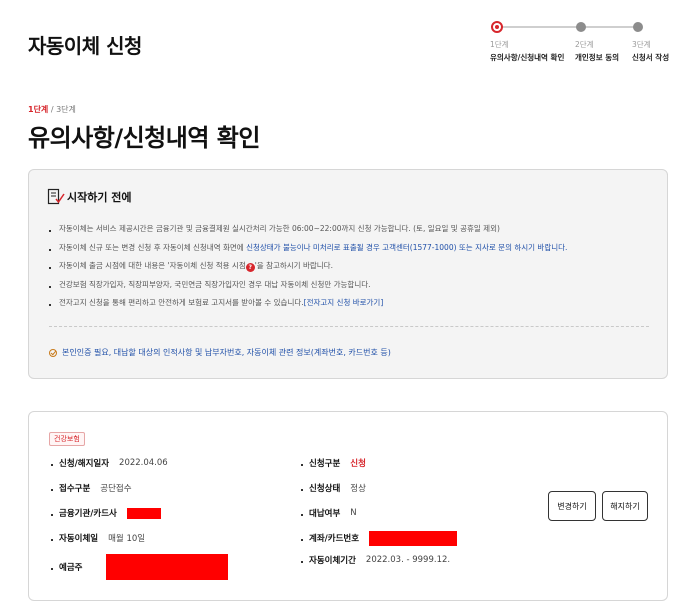 Image resolution: width=692 pixels, height=607 pixels. I want to click on status-badge: 건강보험, so click(67, 439).